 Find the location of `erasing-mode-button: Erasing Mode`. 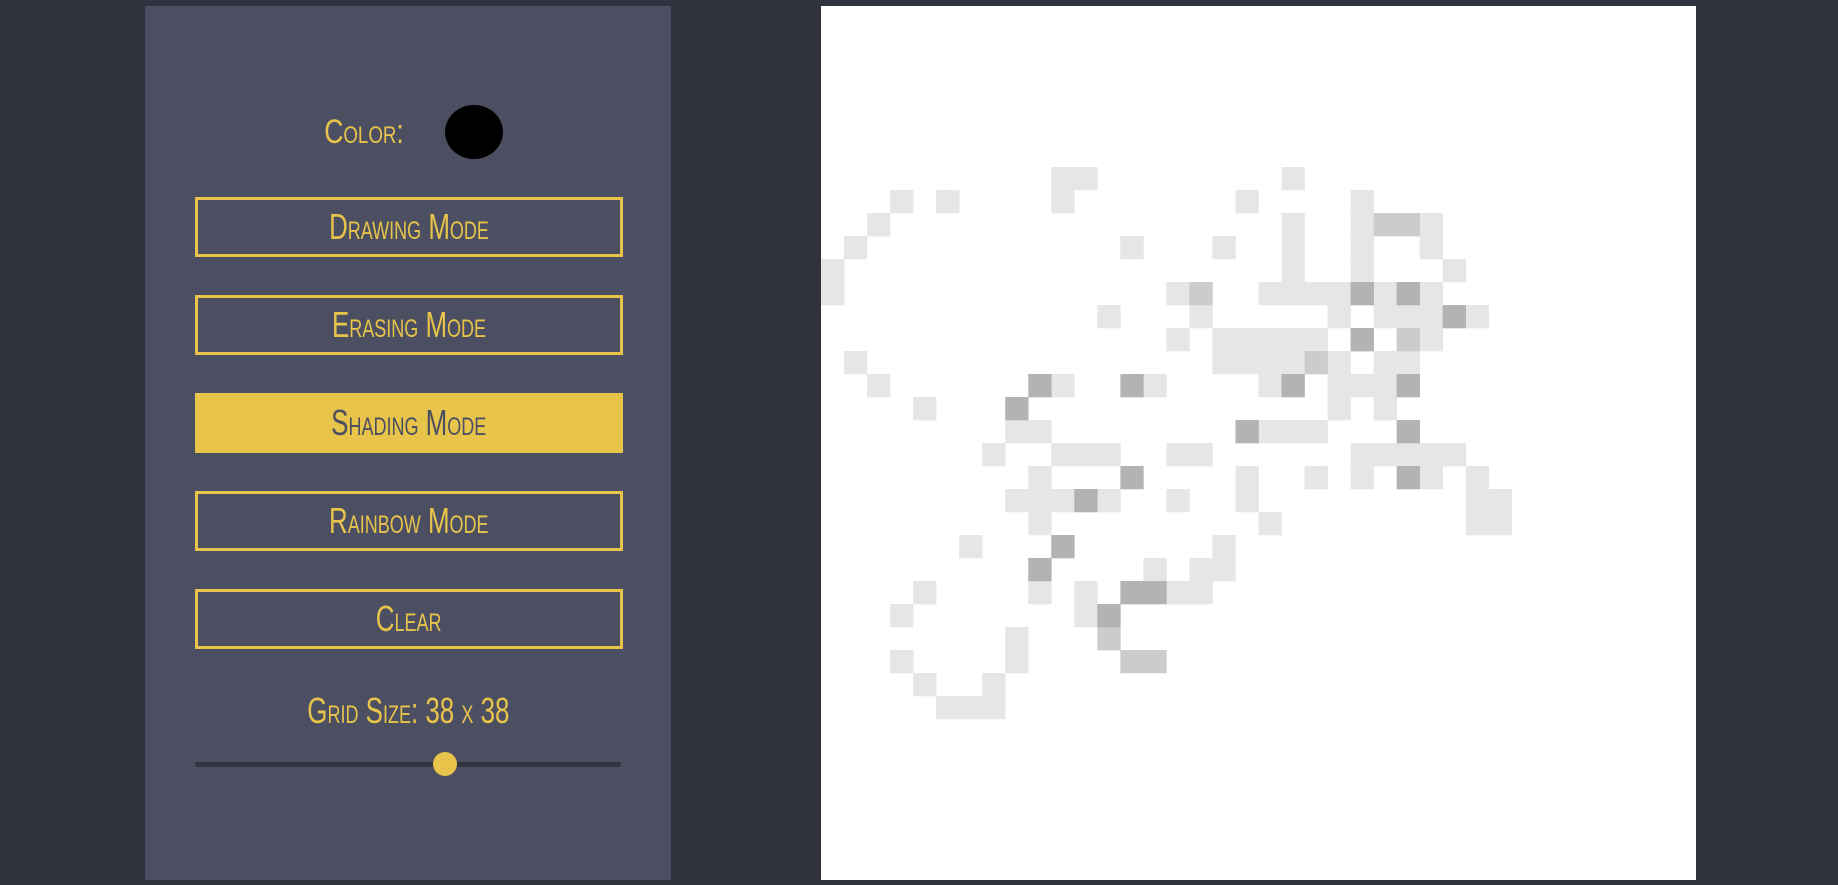

erasing-mode-button: Erasing Mode is located at coordinates (409, 325).